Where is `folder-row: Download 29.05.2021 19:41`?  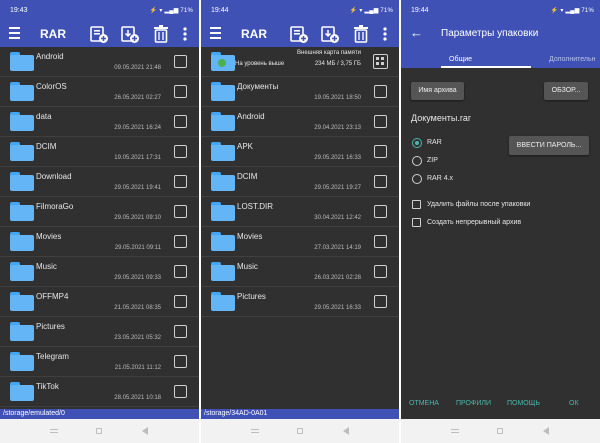
folder-row: Download 29.05.2021 19:41 is located at coordinates (99, 182).